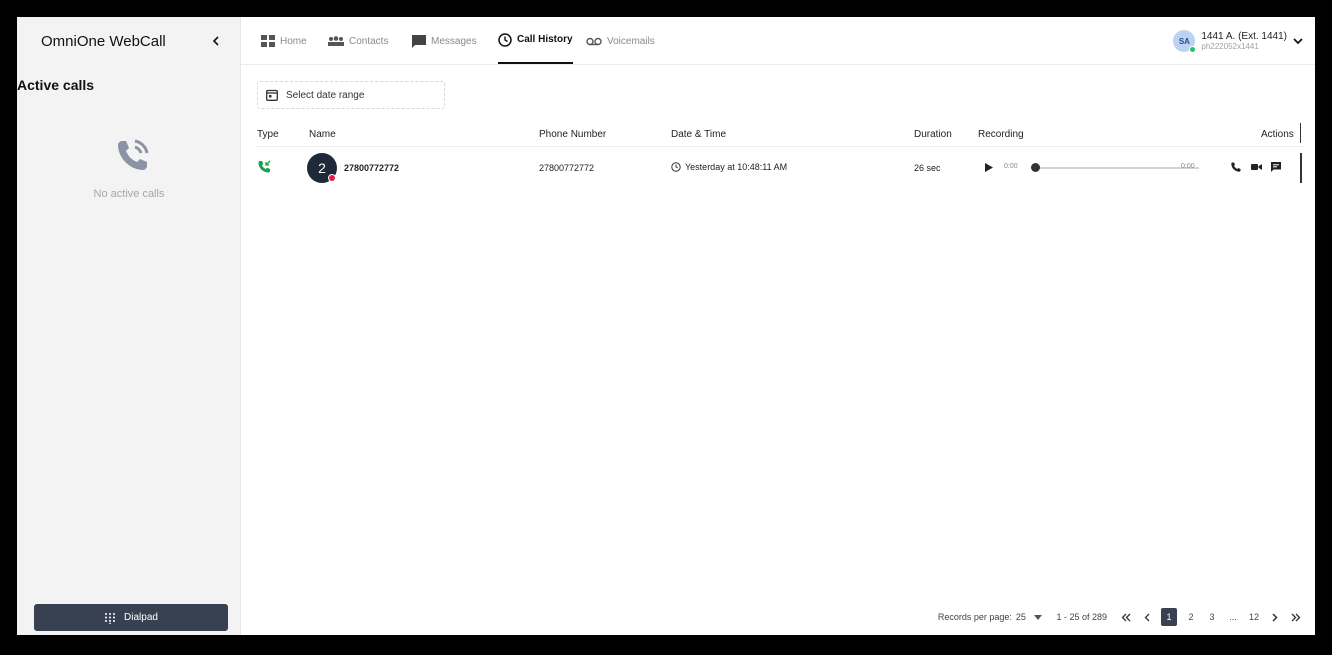  Describe the element at coordinates (264, 166) in the screenshot. I see `incoming-call-icon` at that location.